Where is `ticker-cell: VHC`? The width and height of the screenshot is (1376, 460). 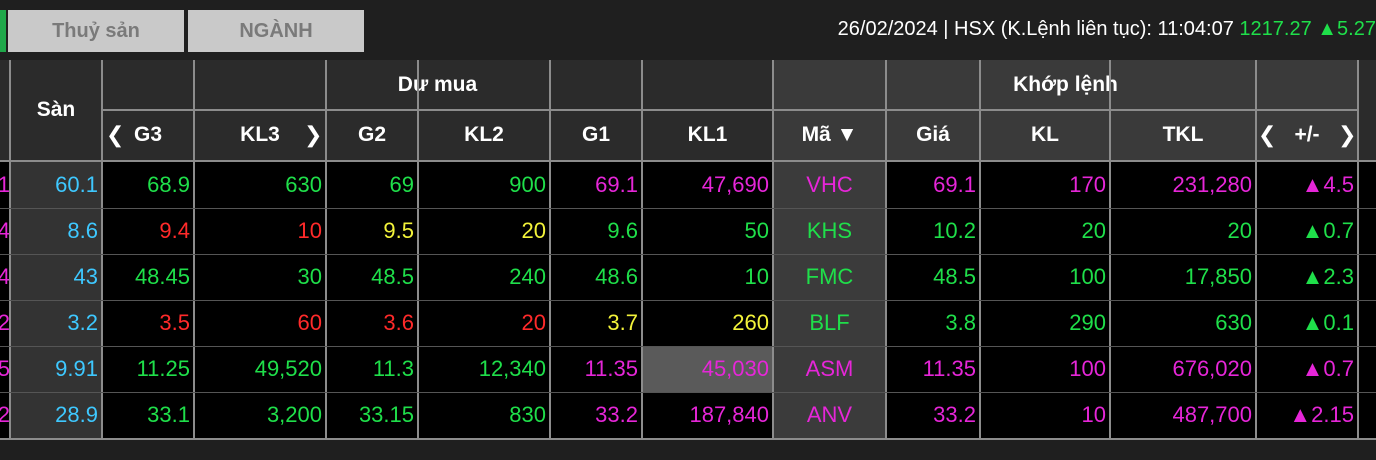 ticker-cell: VHC is located at coordinates (829, 185).